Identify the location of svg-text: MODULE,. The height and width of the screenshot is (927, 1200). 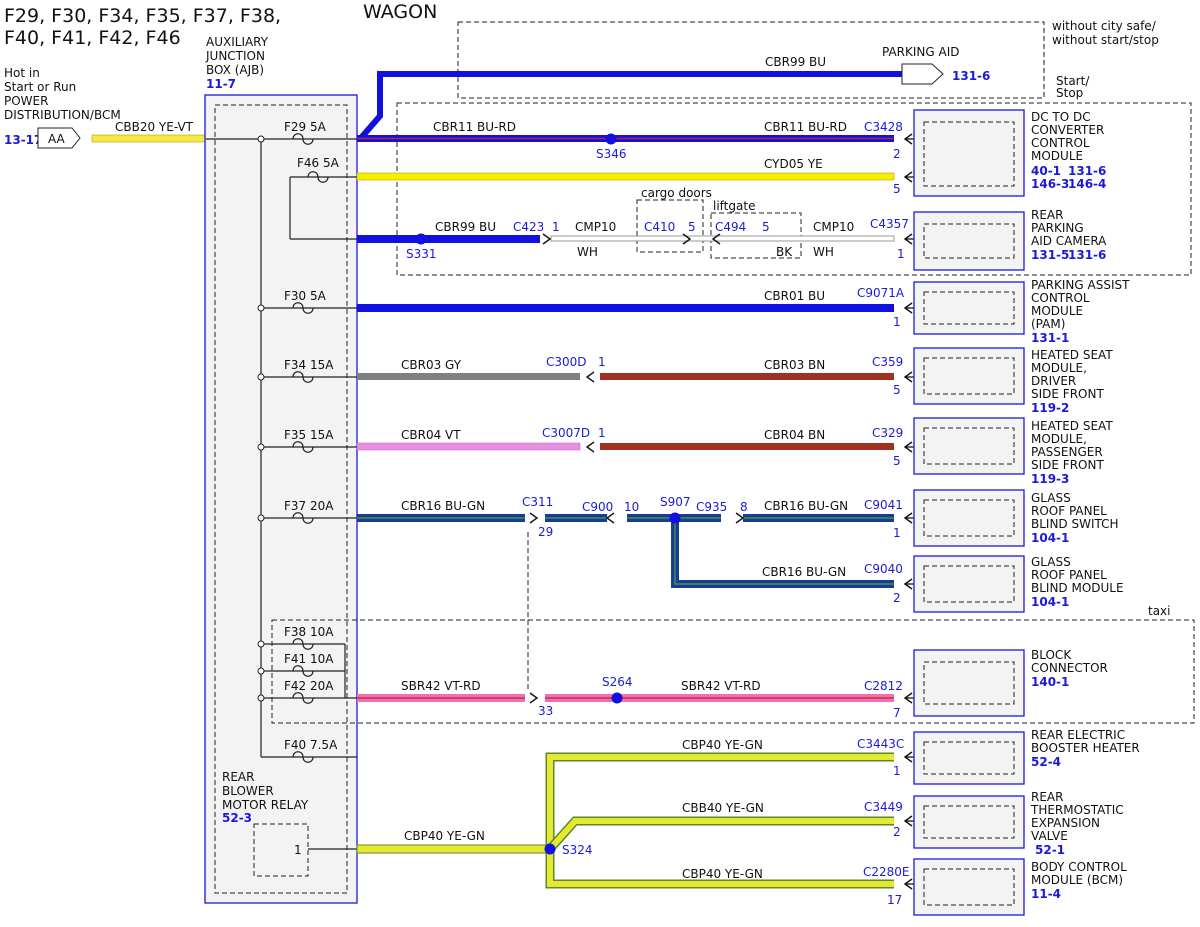
(1059, 439).